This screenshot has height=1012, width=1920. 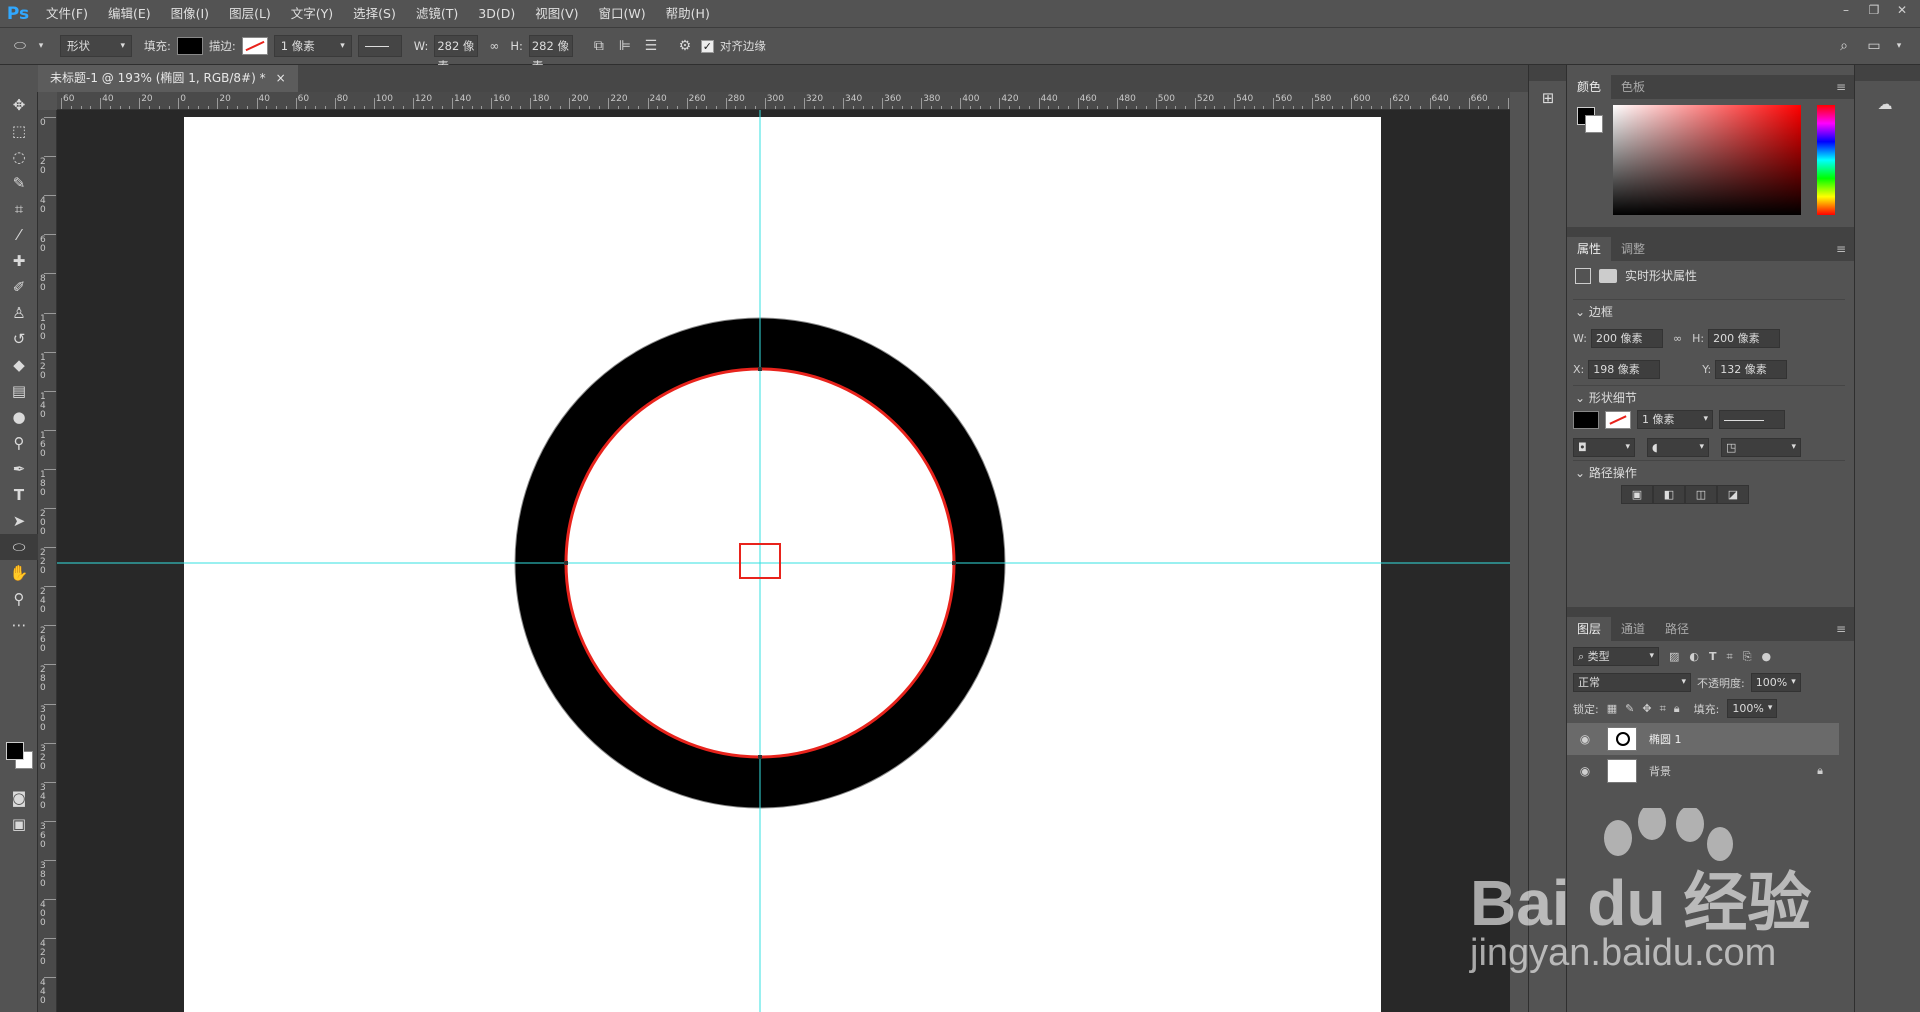 I want to click on eraser-tool-icon: ◆, so click(x=19, y=365).